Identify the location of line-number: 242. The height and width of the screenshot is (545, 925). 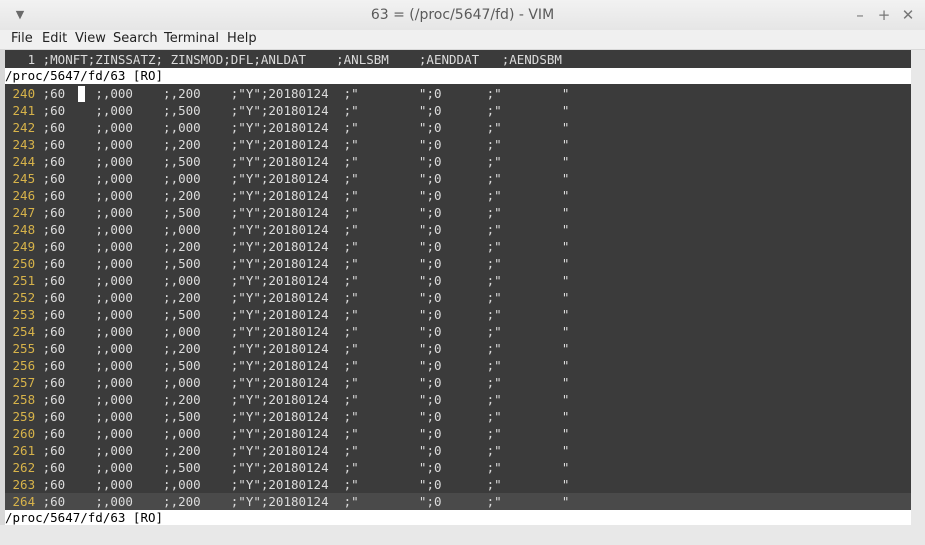
(24, 127).